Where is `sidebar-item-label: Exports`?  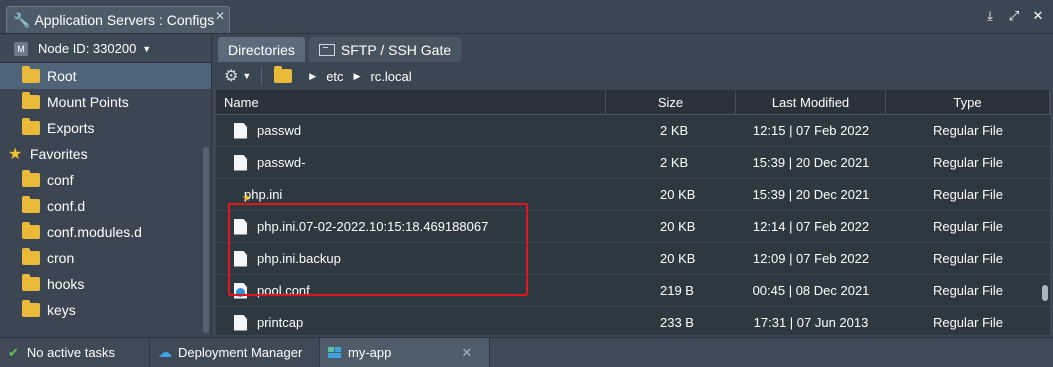 sidebar-item-label: Exports is located at coordinates (71, 128).